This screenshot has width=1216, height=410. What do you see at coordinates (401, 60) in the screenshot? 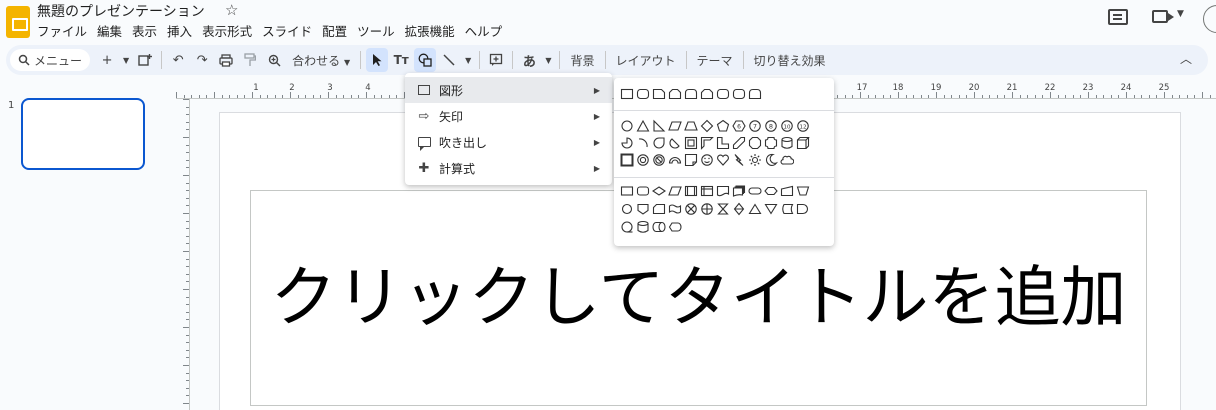
I see `text-box-icon: Tт` at bounding box center [401, 60].